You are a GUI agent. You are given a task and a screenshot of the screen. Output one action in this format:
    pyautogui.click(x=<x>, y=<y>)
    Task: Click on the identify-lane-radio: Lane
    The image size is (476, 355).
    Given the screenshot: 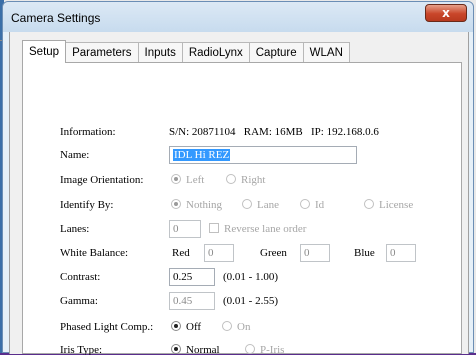 What is the action you would take?
    pyautogui.click(x=260, y=205)
    